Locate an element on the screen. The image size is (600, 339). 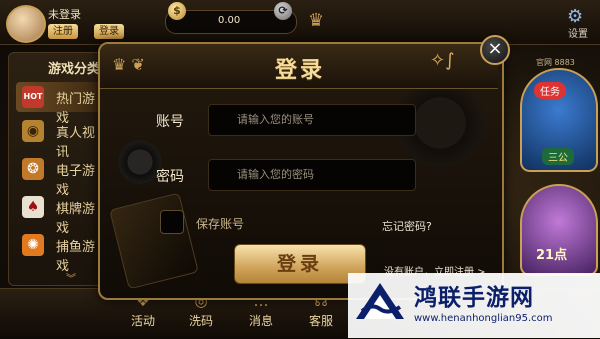
nav-label: 活动 is located at coordinates (142, 321).